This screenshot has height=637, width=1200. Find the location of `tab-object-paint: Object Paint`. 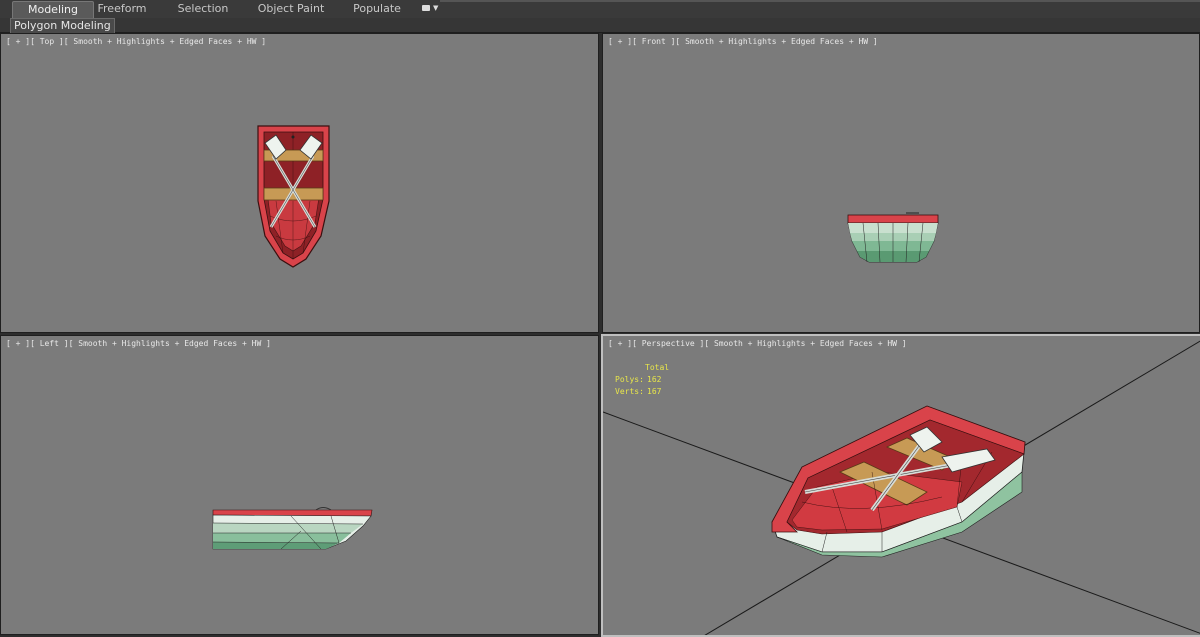

tab-object-paint: Object Paint is located at coordinates (291, 9).